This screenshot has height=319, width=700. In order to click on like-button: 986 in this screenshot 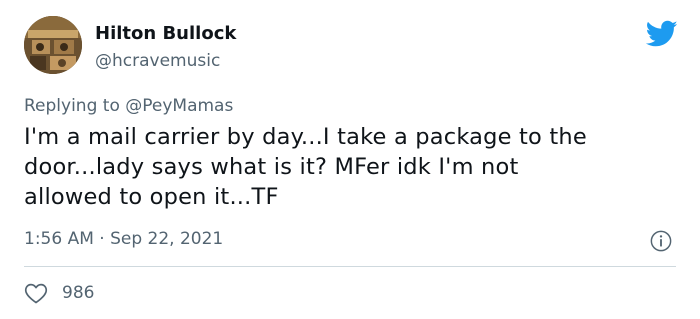, I will do `click(59, 293)`.